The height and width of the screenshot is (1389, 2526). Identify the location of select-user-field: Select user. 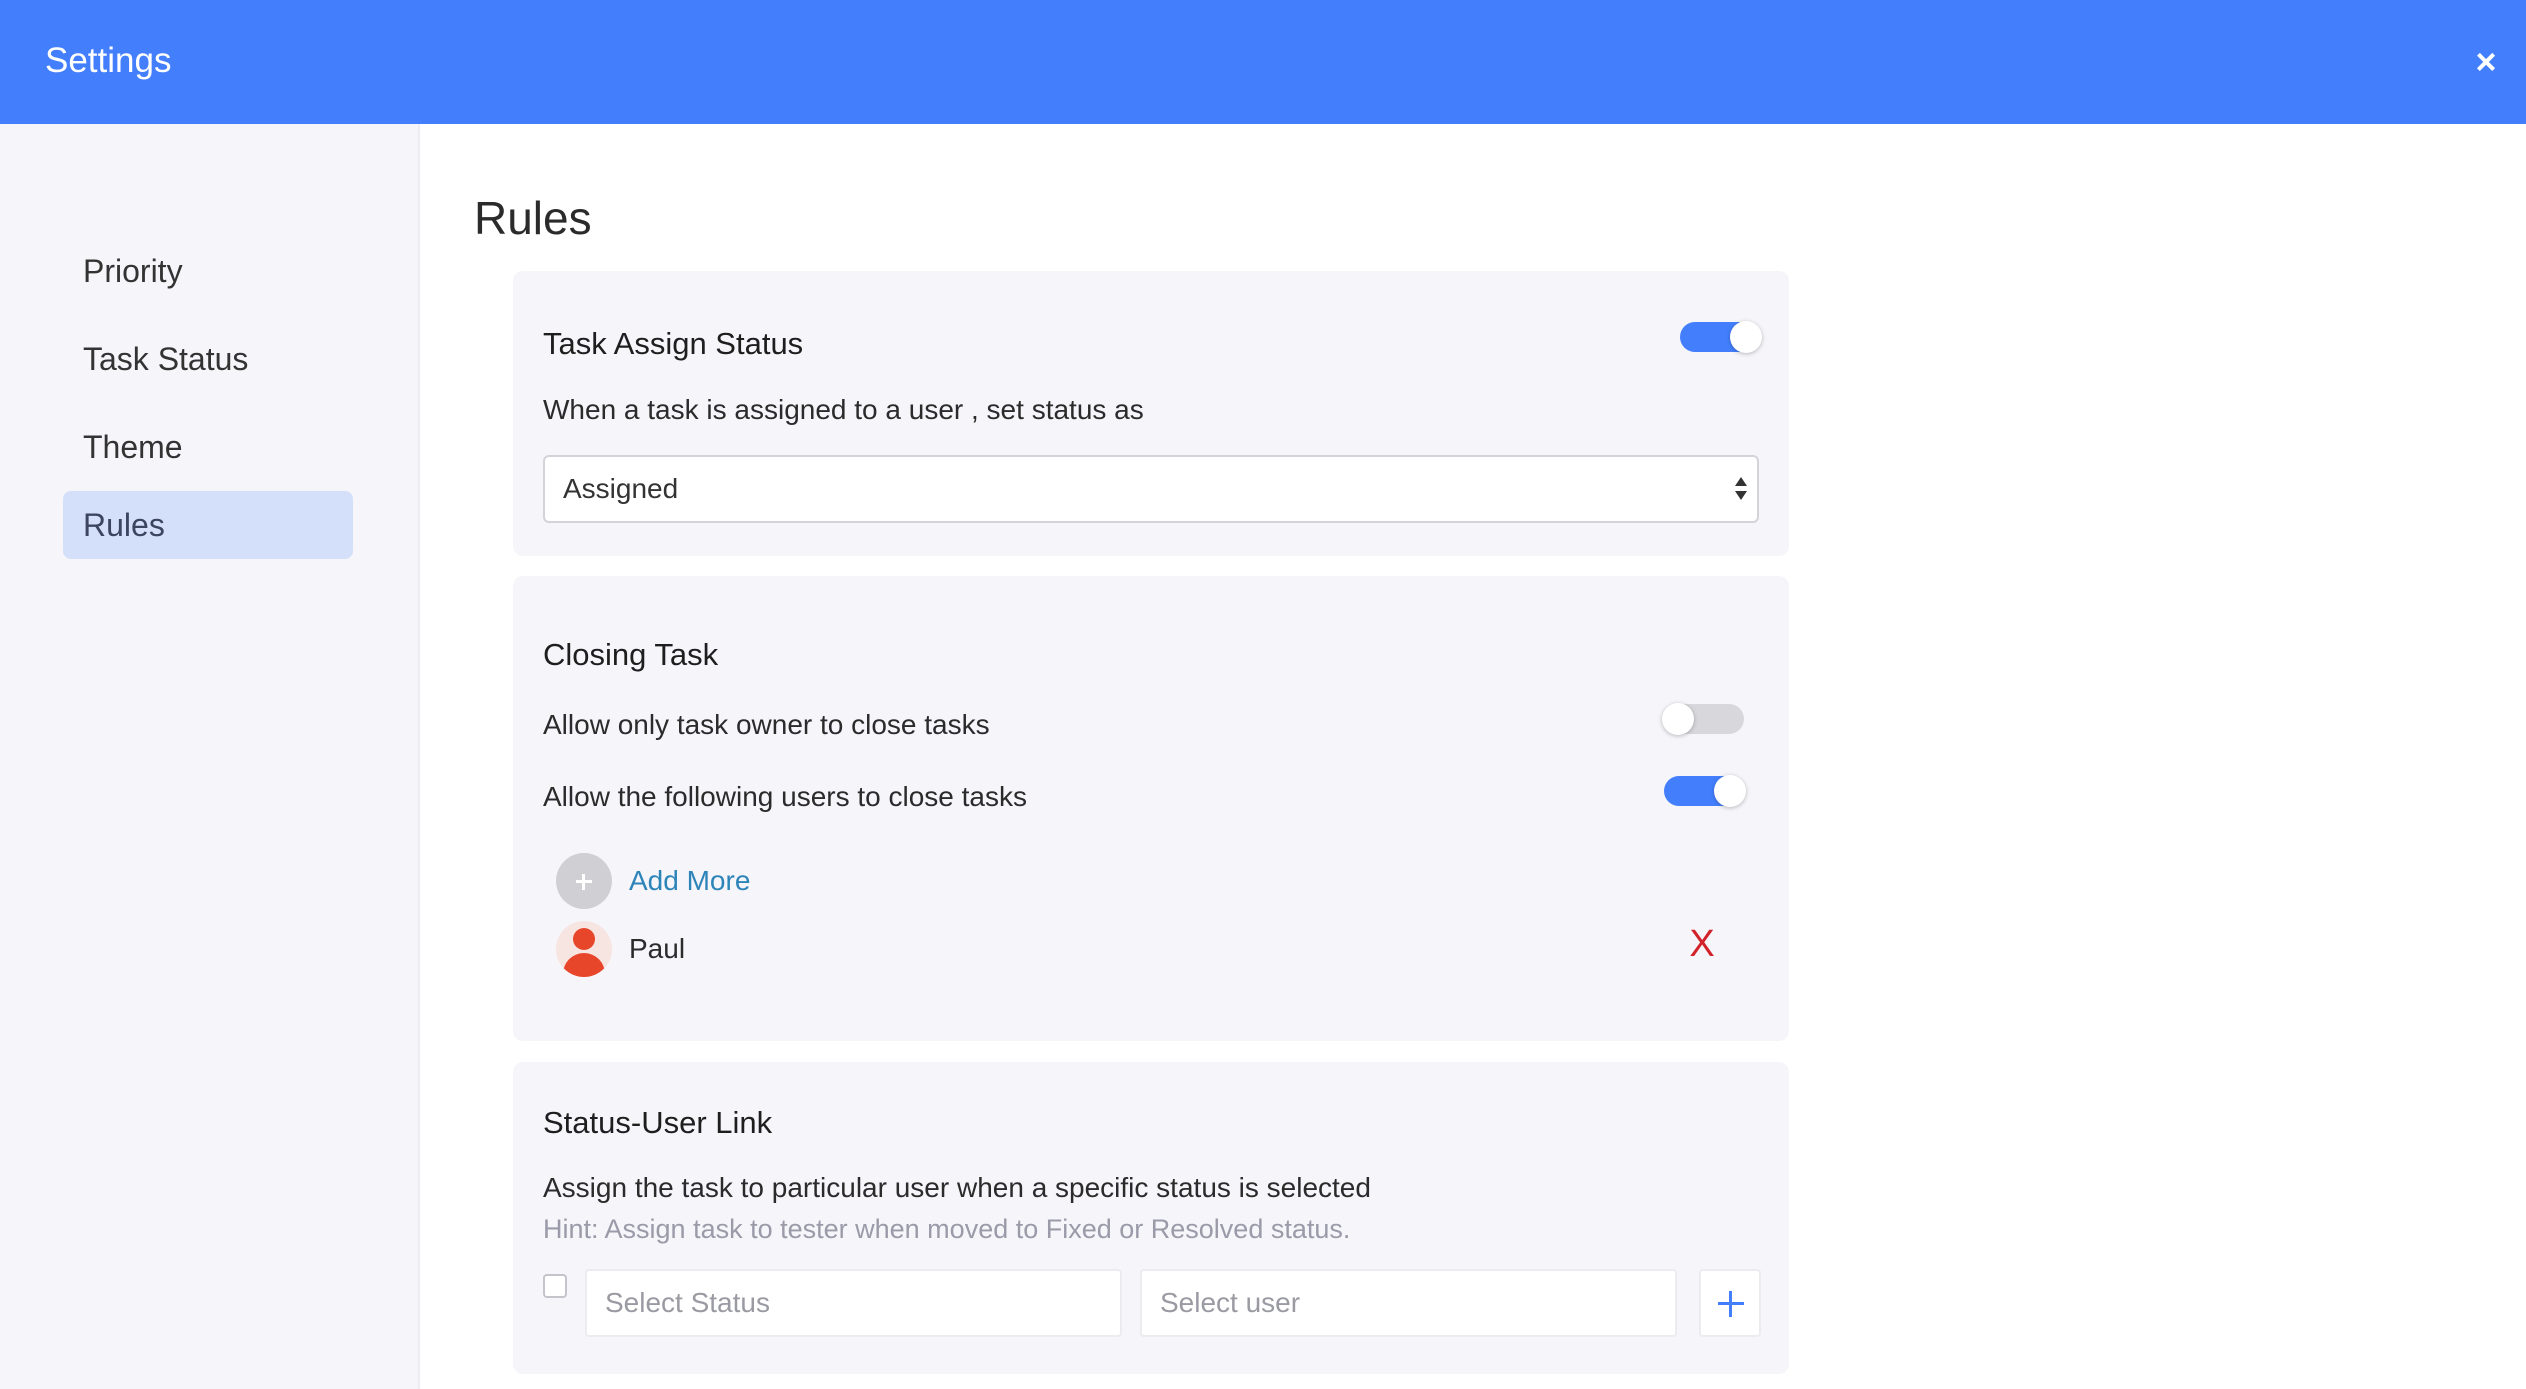
(1408, 1303).